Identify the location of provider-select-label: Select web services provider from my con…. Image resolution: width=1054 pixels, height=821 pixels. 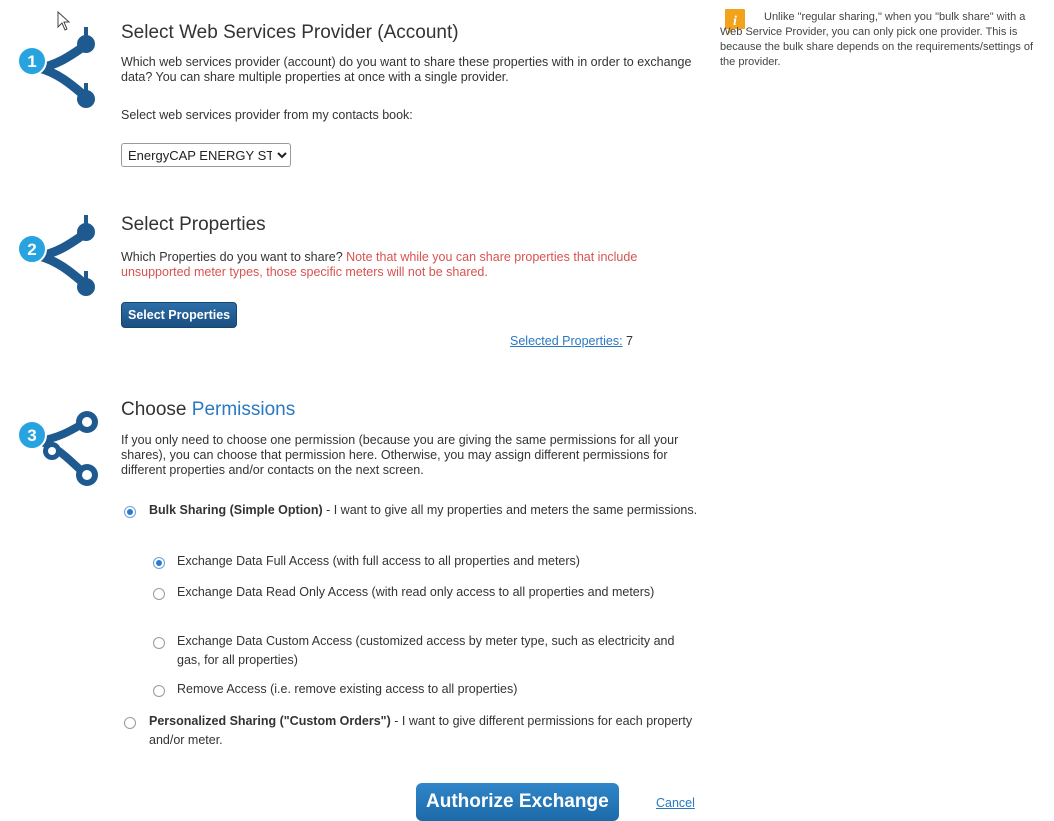
(267, 115).